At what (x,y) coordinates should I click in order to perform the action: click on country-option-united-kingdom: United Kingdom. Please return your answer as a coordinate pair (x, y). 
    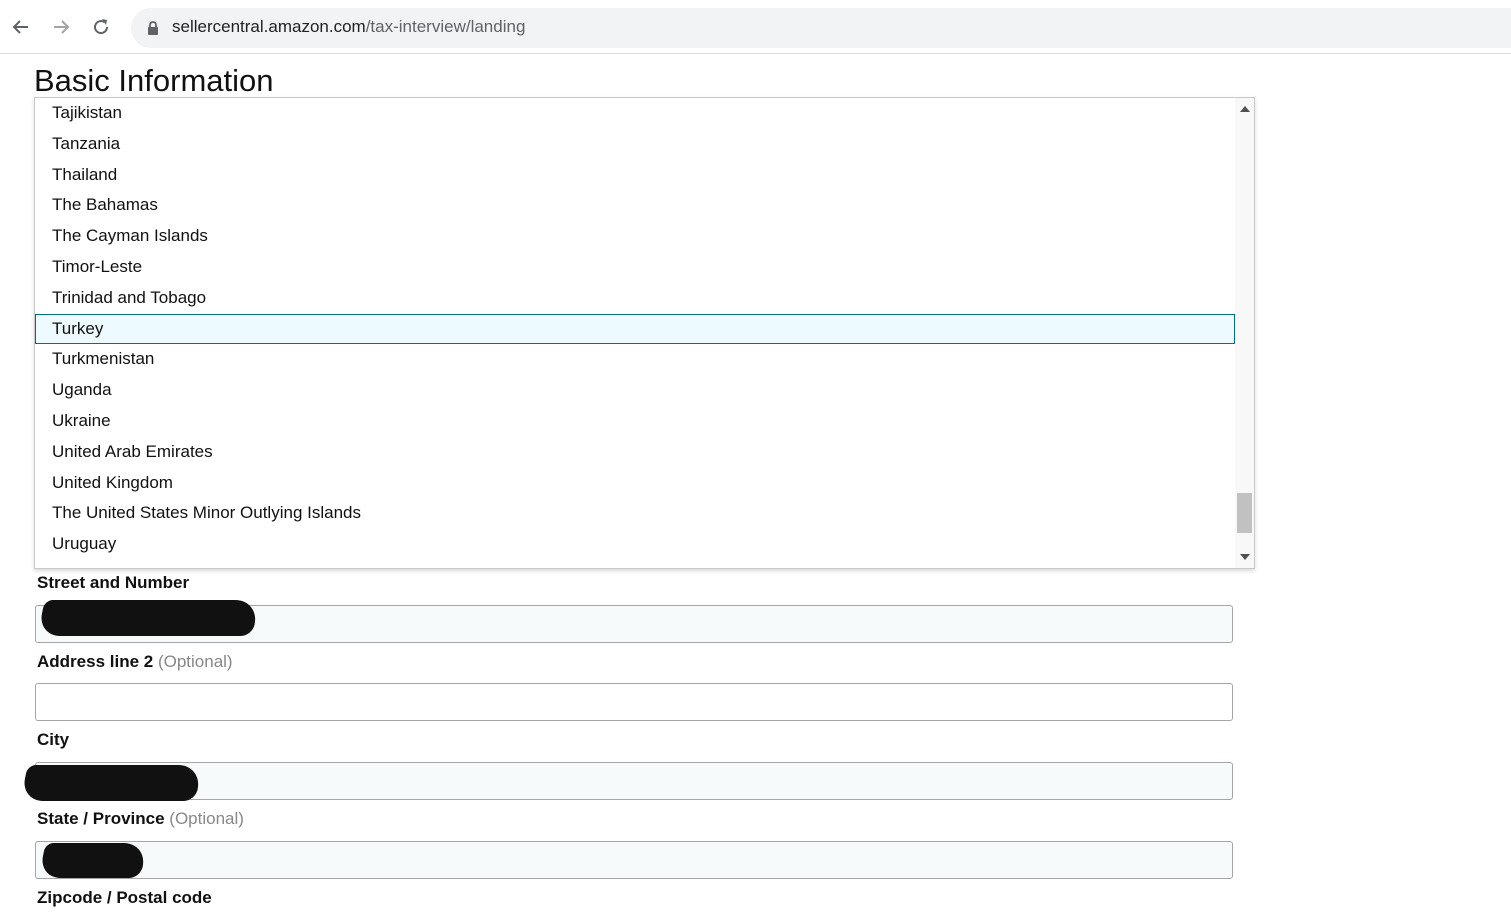
    Looking at the image, I should click on (635, 483).